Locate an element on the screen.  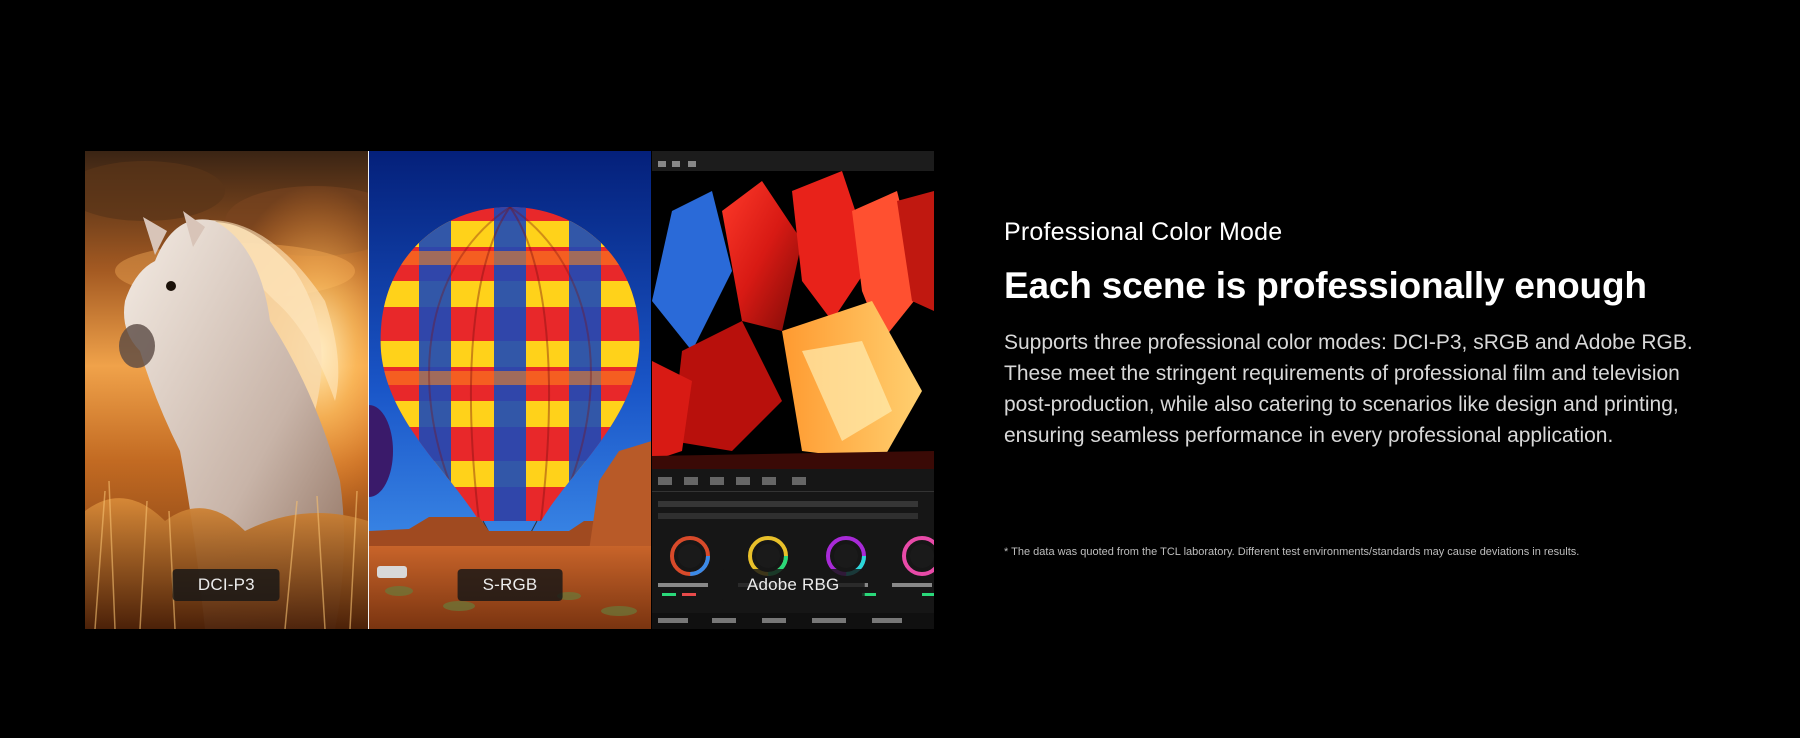
color-grading-screen-image is located at coordinates (793, 390).